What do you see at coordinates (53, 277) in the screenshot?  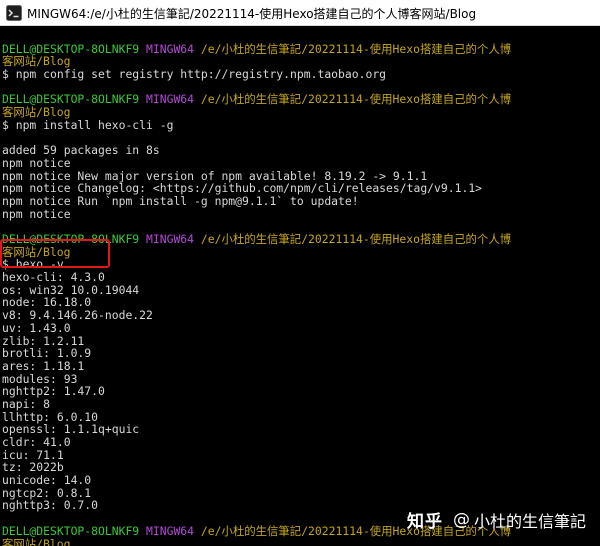 I see `output-line: hexo-cli: 4.3.0` at bounding box center [53, 277].